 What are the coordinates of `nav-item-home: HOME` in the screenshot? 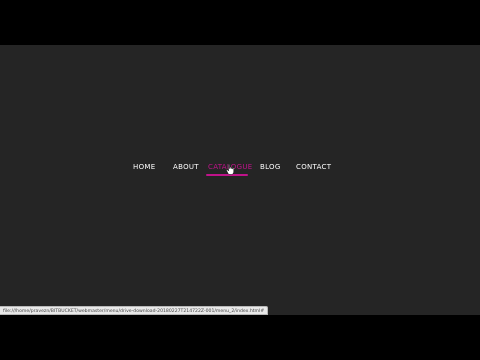 It's located at (144, 167).